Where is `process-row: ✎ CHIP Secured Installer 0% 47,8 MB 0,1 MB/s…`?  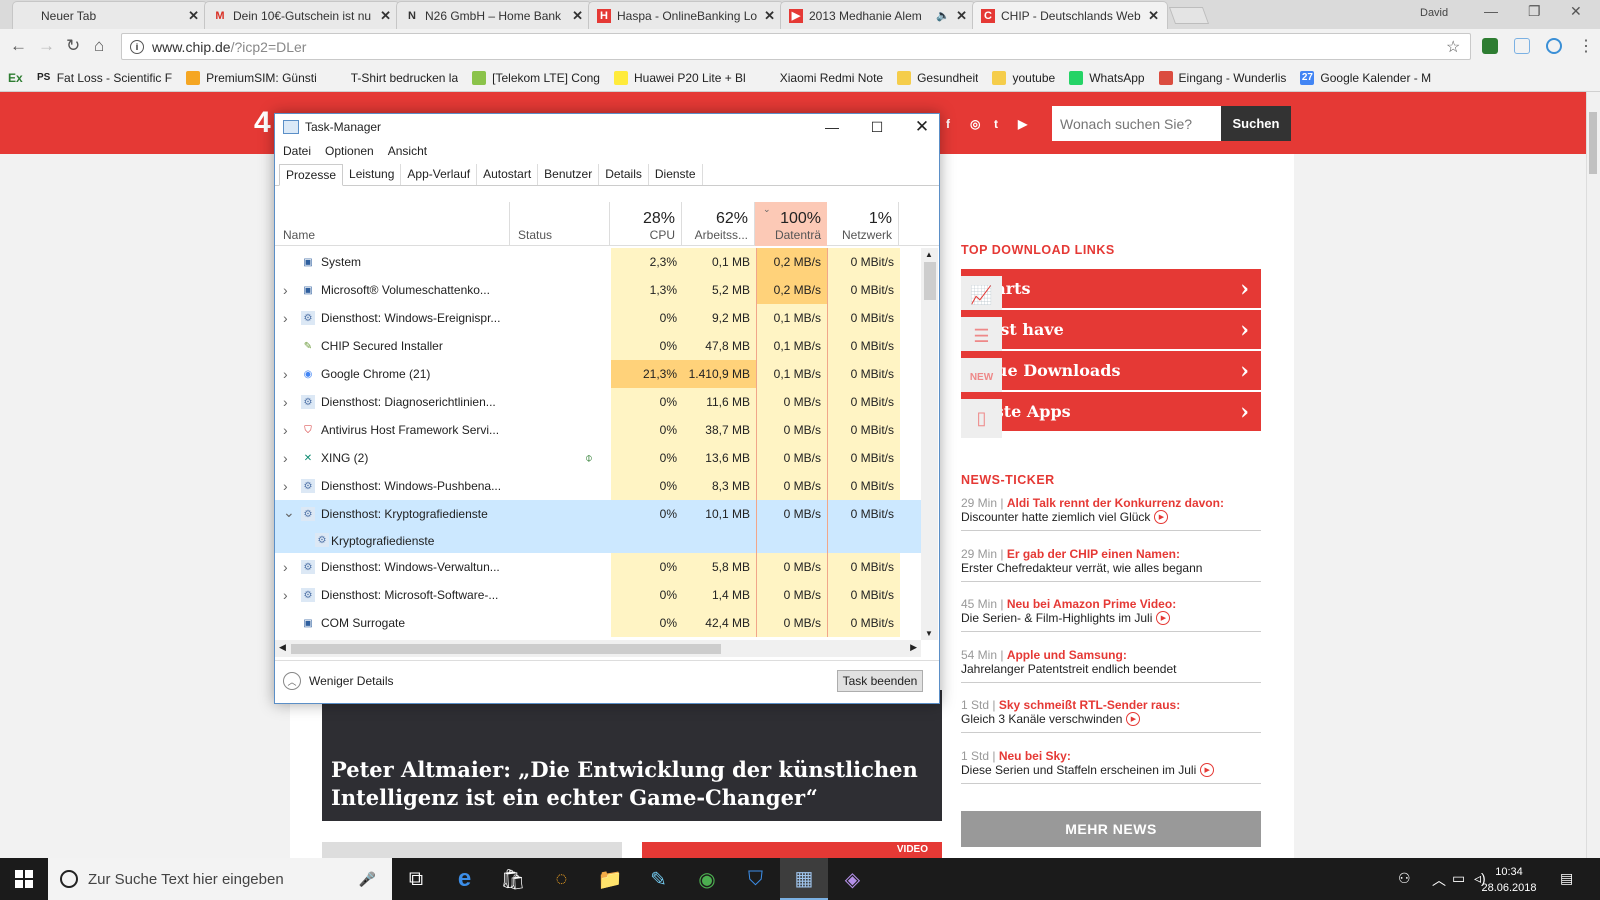 process-row: ✎ CHIP Secured Installer 0% 47,8 MB 0,1 MB/s… is located at coordinates (598, 346).